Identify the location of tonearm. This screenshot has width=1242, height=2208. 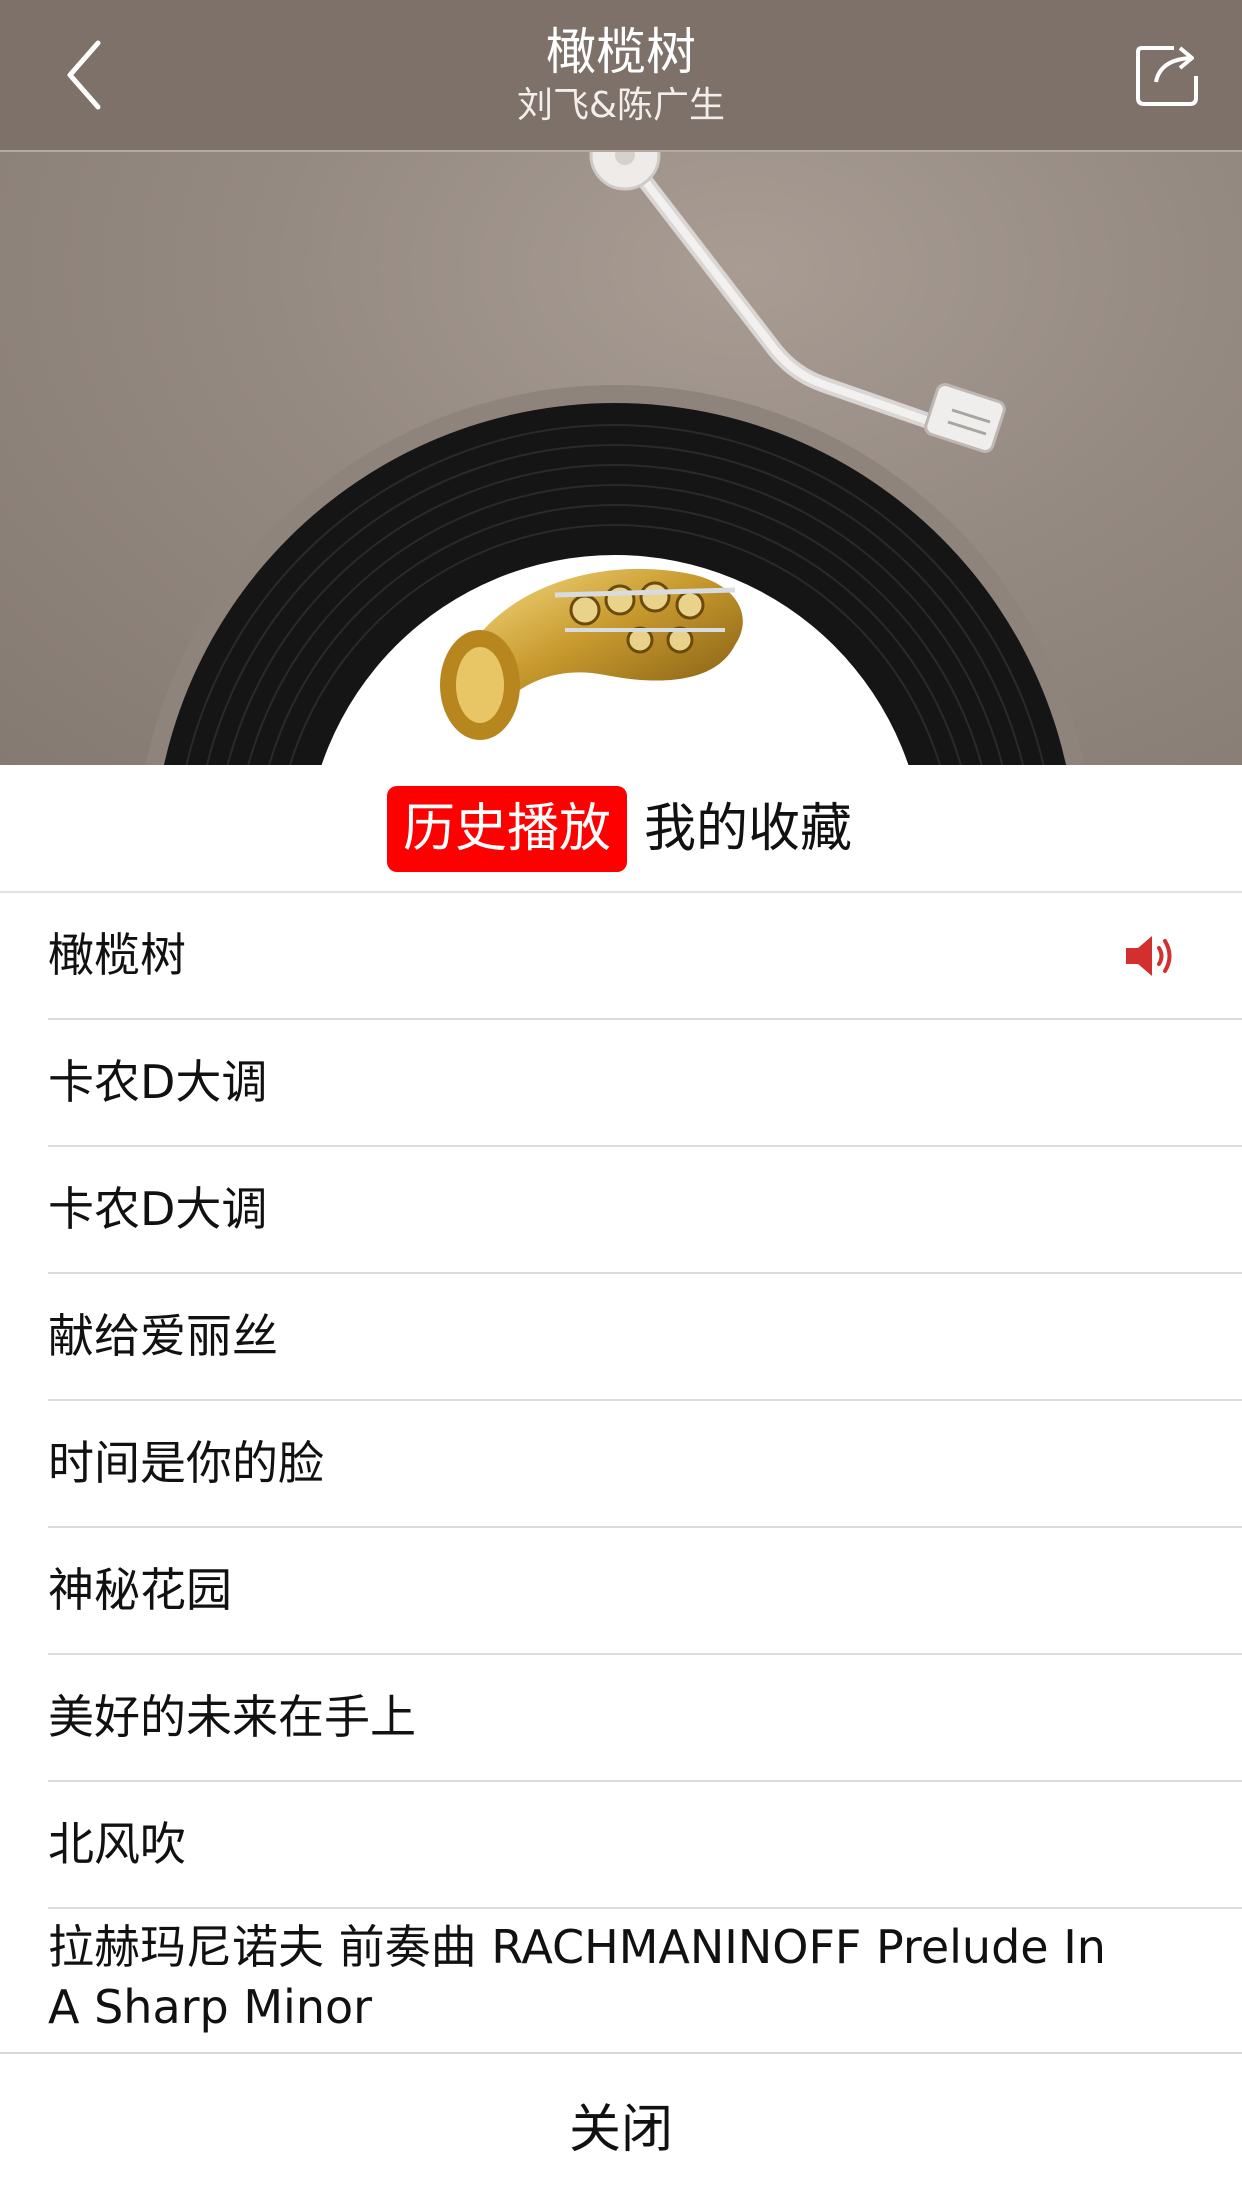
(797, 286).